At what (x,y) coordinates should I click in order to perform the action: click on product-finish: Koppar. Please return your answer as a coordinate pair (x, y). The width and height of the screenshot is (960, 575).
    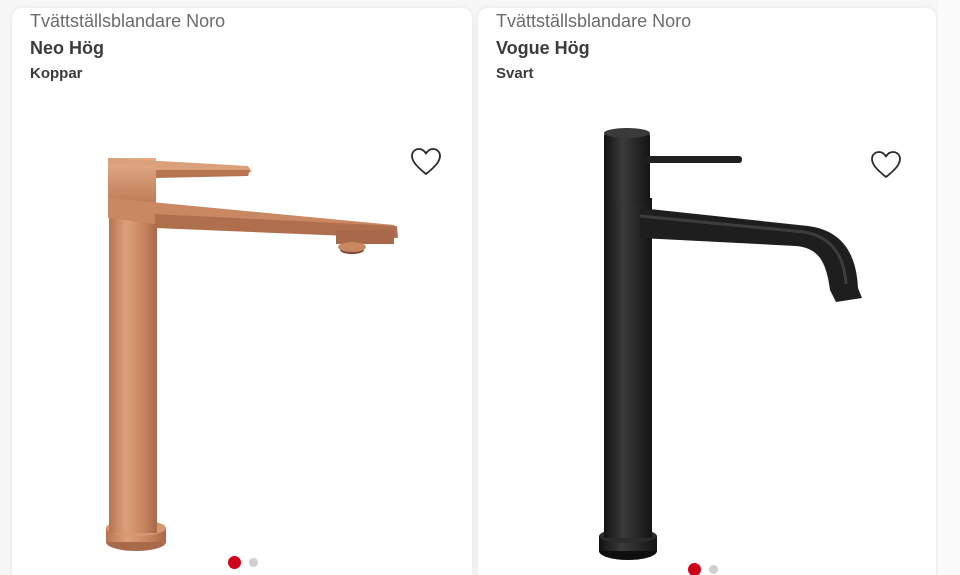
    Looking at the image, I should click on (56, 73).